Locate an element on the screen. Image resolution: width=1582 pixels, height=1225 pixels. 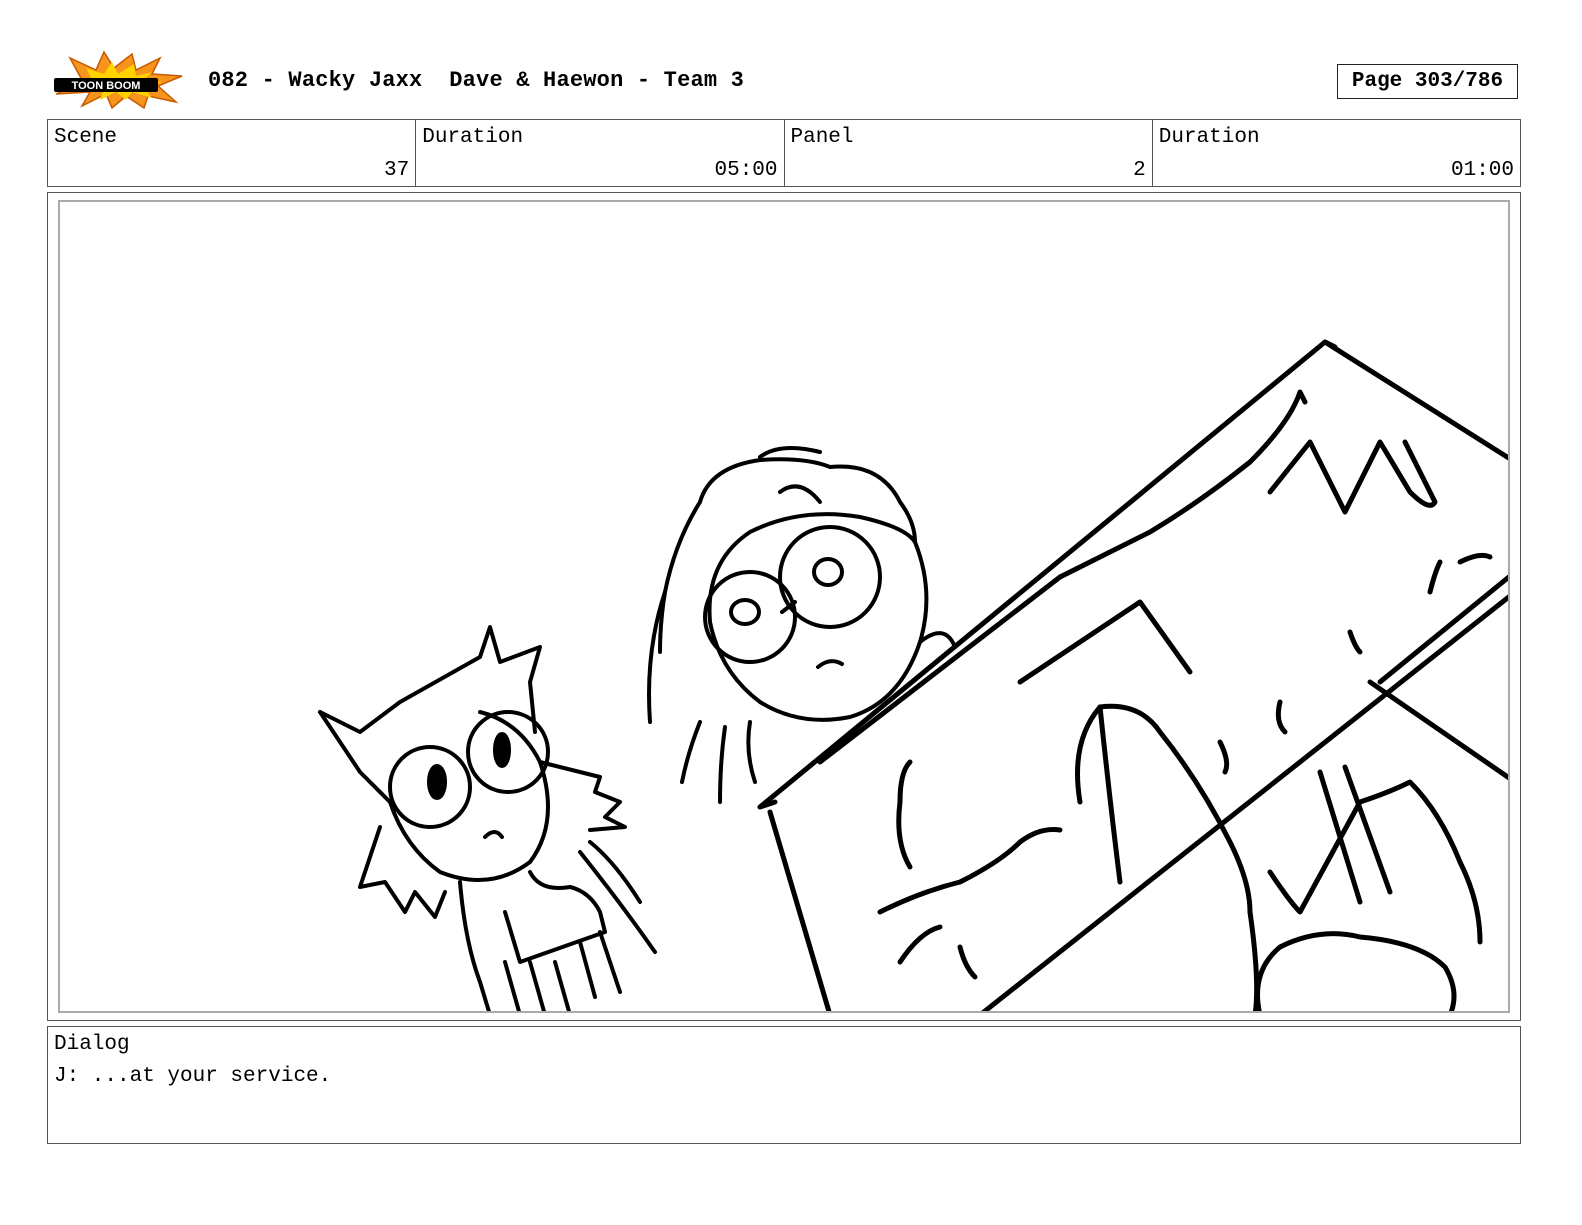
scene-value: 37 is located at coordinates (397, 170).